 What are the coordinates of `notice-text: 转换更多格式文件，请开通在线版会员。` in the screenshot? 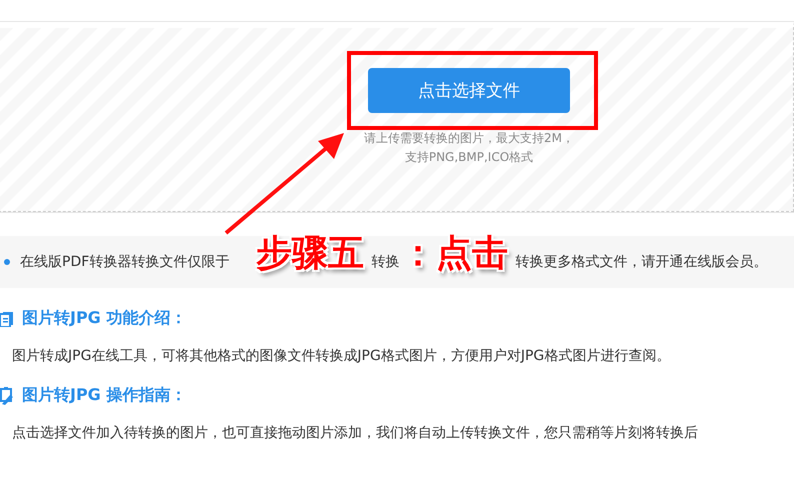 It's located at (641, 262).